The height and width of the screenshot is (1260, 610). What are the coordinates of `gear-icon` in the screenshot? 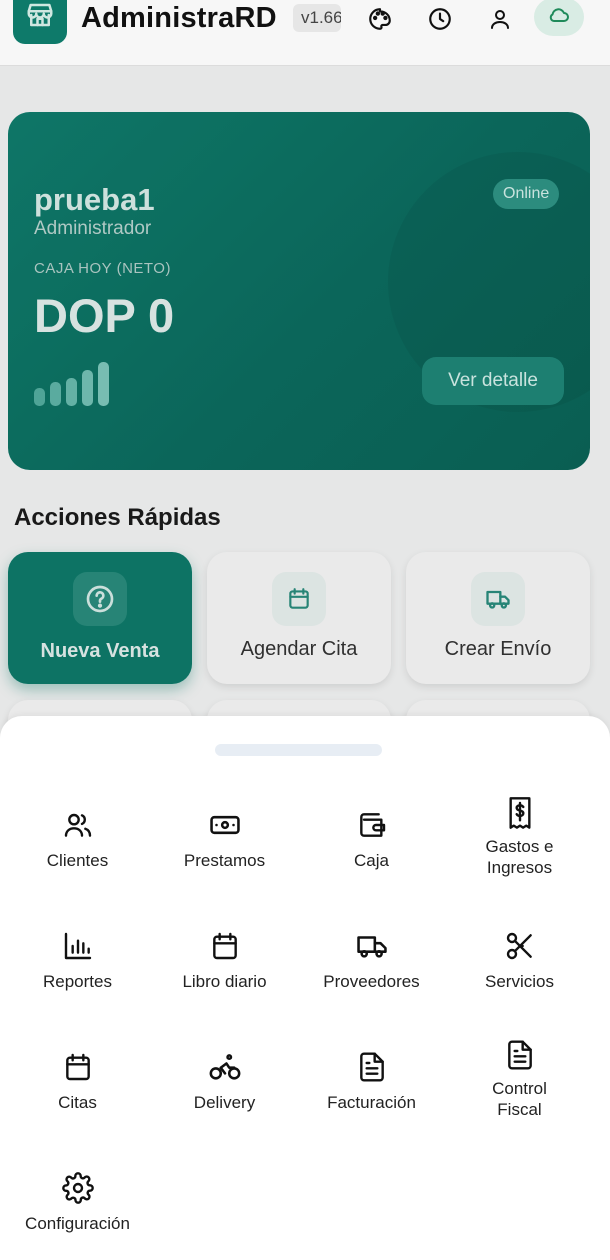 It's located at (78, 1188).